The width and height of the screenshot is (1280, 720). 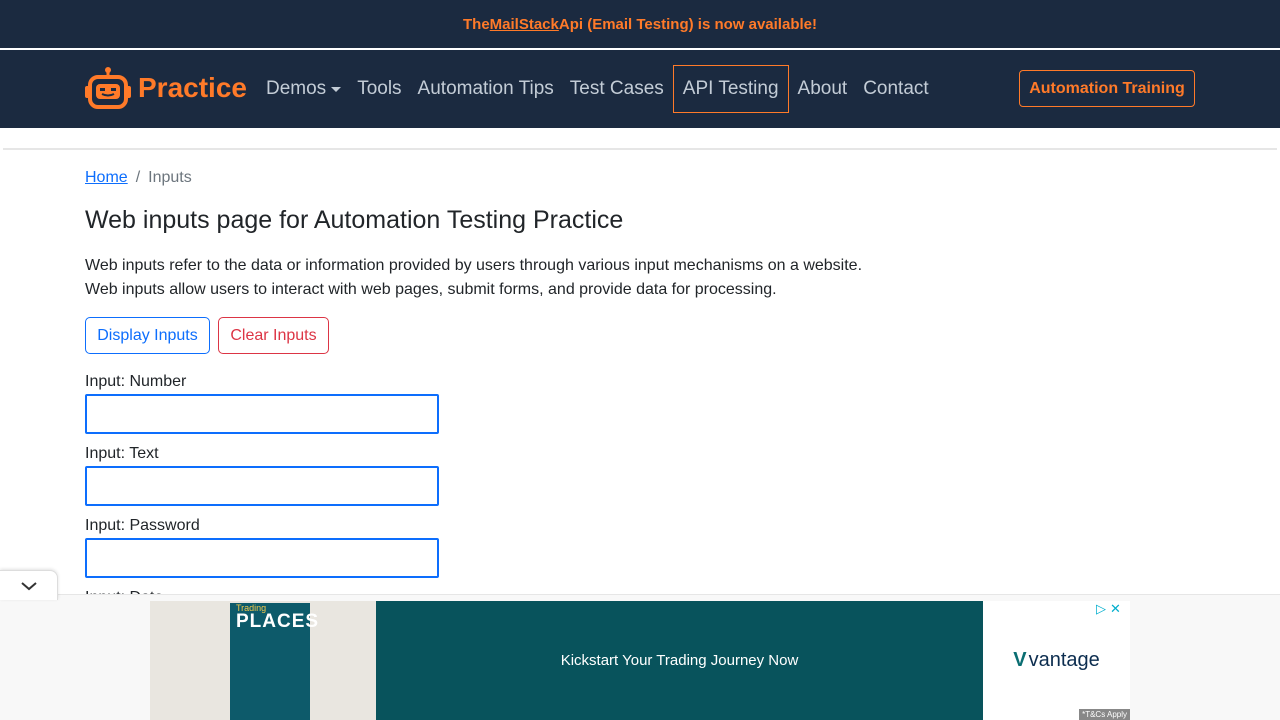 I want to click on vantage-logo-icon: V, so click(x=1020, y=660).